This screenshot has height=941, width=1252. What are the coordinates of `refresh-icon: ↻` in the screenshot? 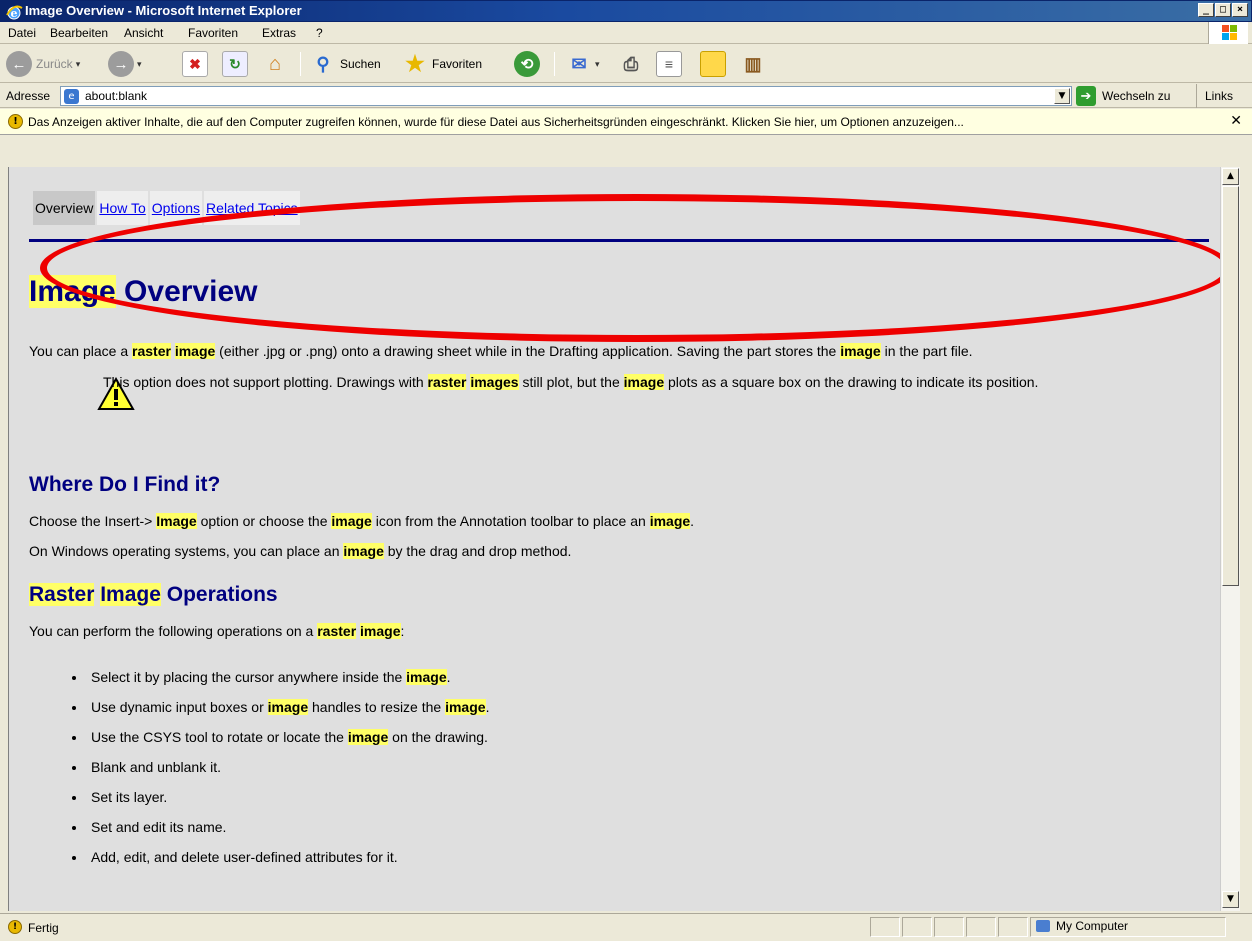 It's located at (235, 64).